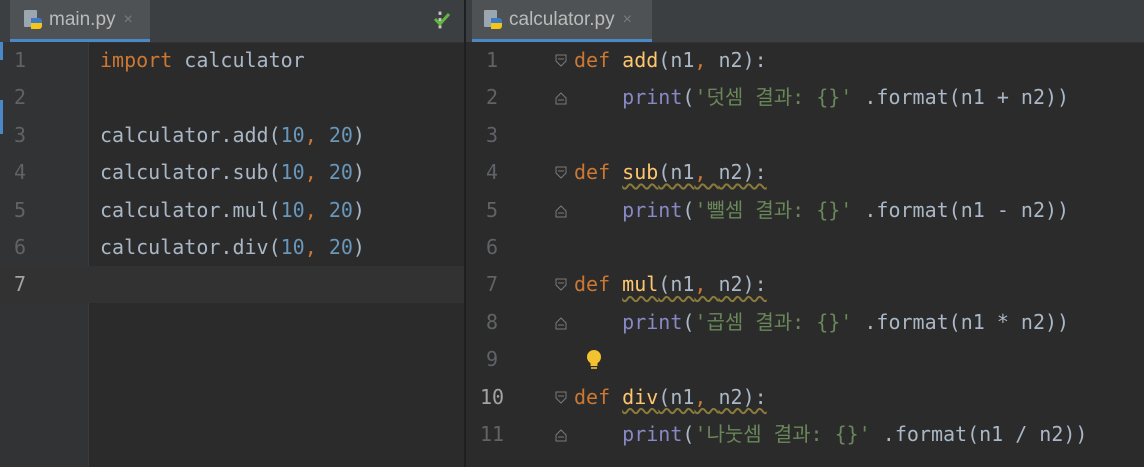 This screenshot has height=467, width=1144. I want to click on code-line: 4 calculator.sub(10, 20), so click(232, 172).